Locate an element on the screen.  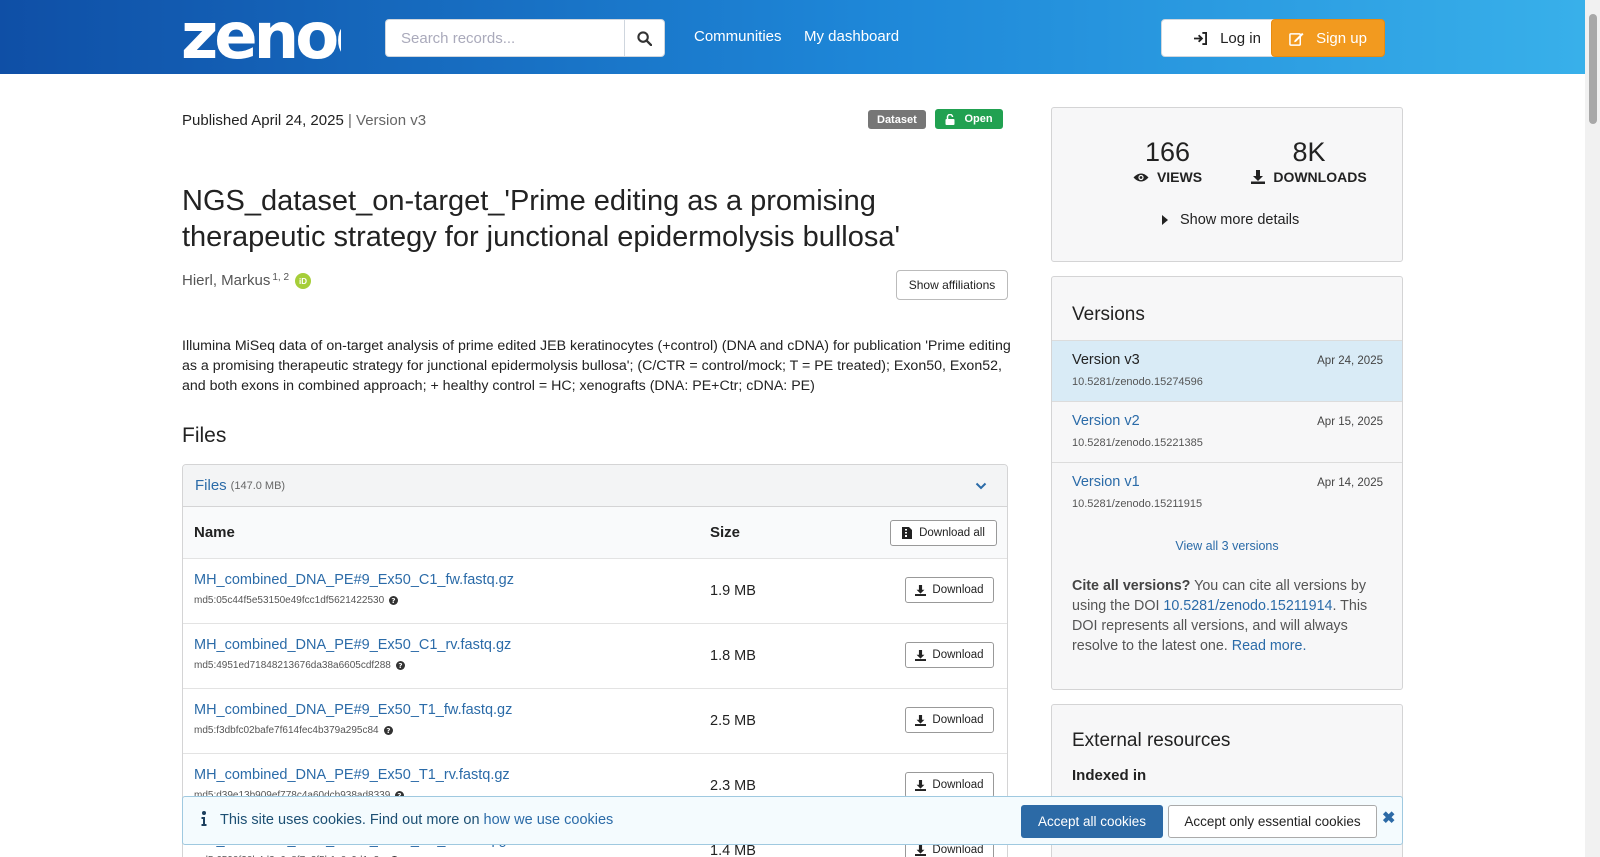
md5-text: md5:f3dbfc02bafe7f614fec4b379a295c84 is located at coordinates (286, 730).